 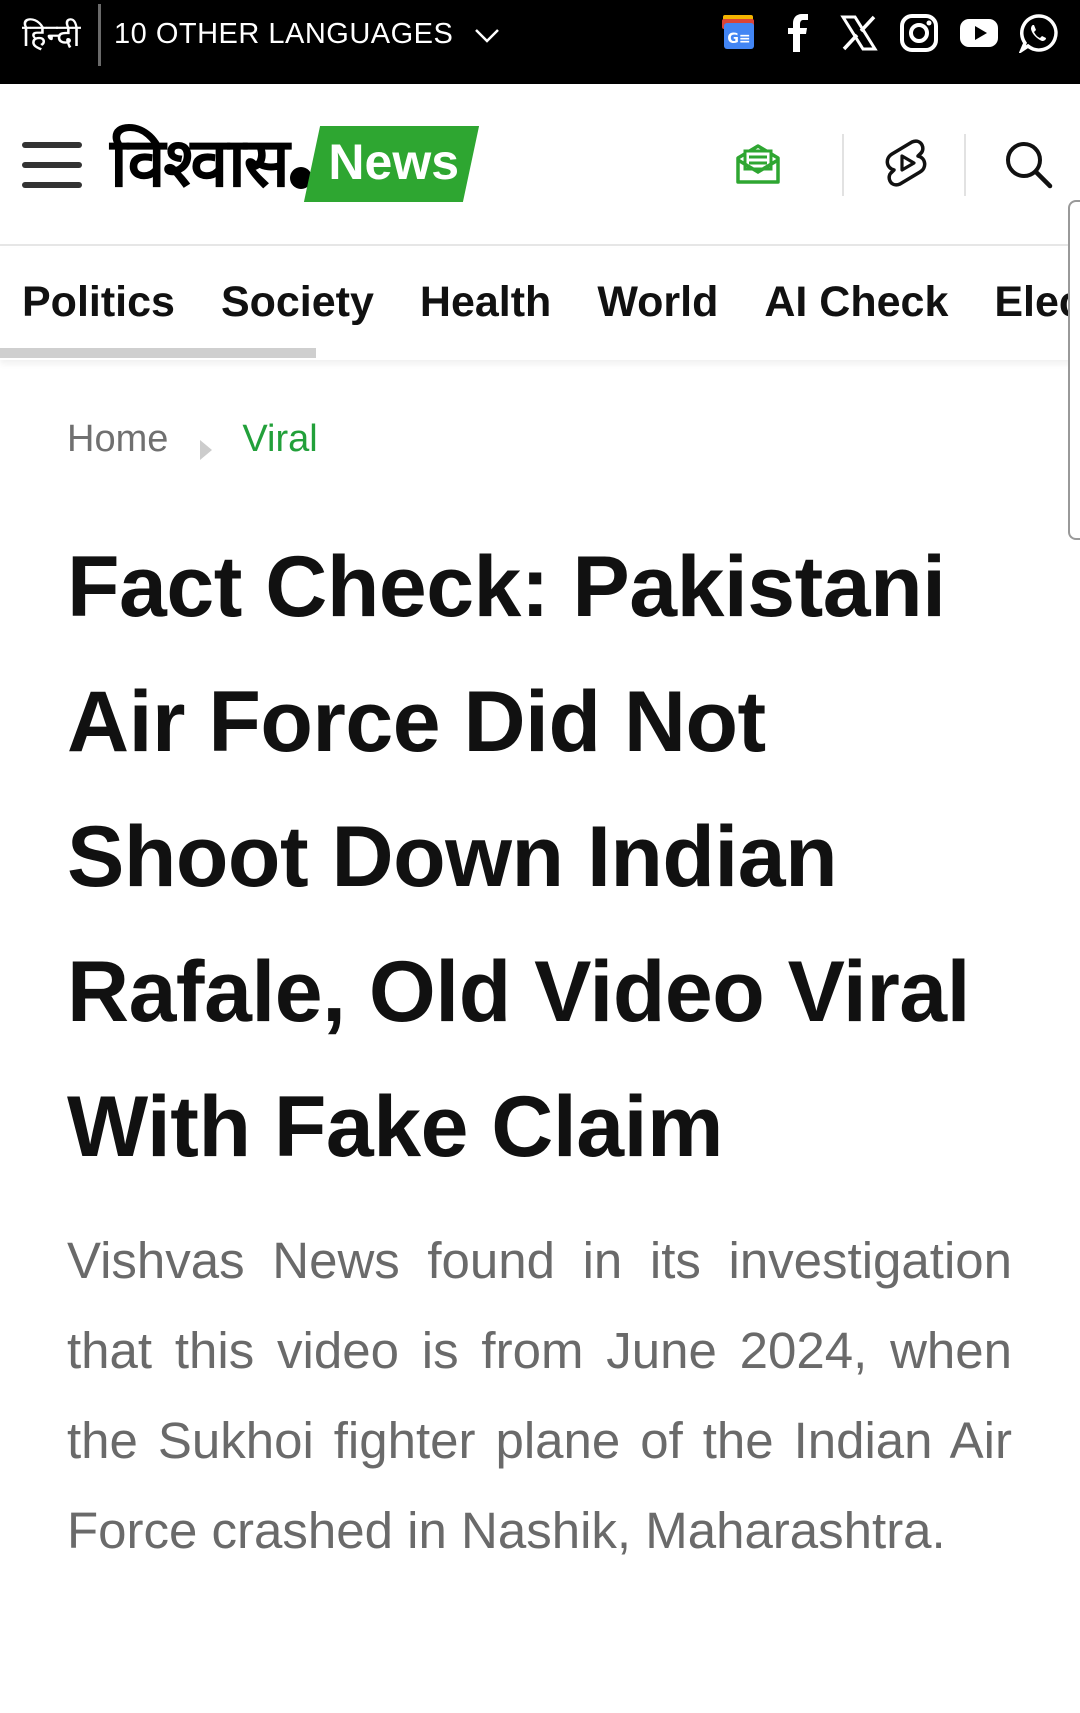 What do you see at coordinates (738, 39) in the screenshot?
I see `svg-text: G≡` at bounding box center [738, 39].